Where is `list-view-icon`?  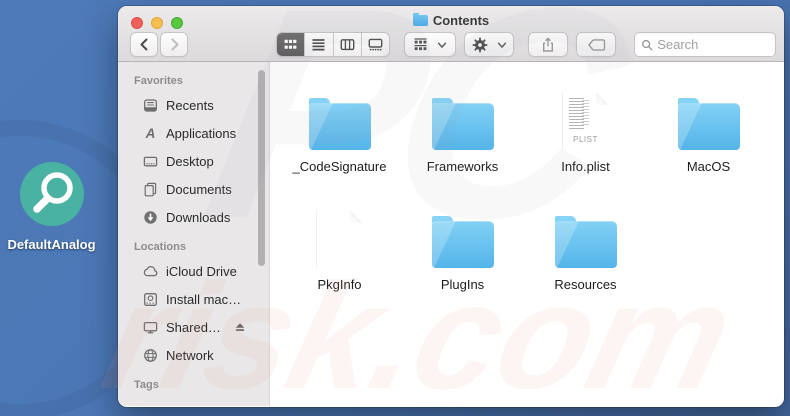
list-view-icon is located at coordinates (318, 45).